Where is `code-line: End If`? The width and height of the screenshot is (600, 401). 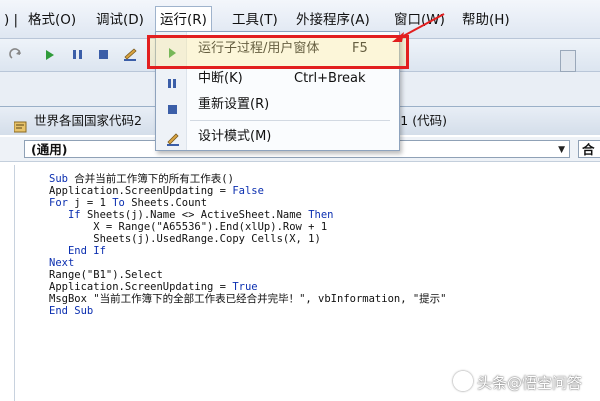 code-line: End If is located at coordinates (86, 251).